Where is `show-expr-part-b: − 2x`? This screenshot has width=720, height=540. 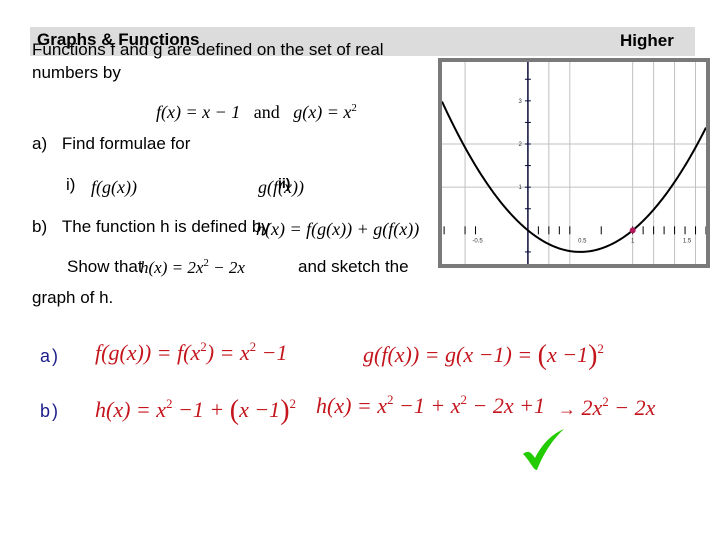 show-expr-part-b: − 2x is located at coordinates (226, 267).